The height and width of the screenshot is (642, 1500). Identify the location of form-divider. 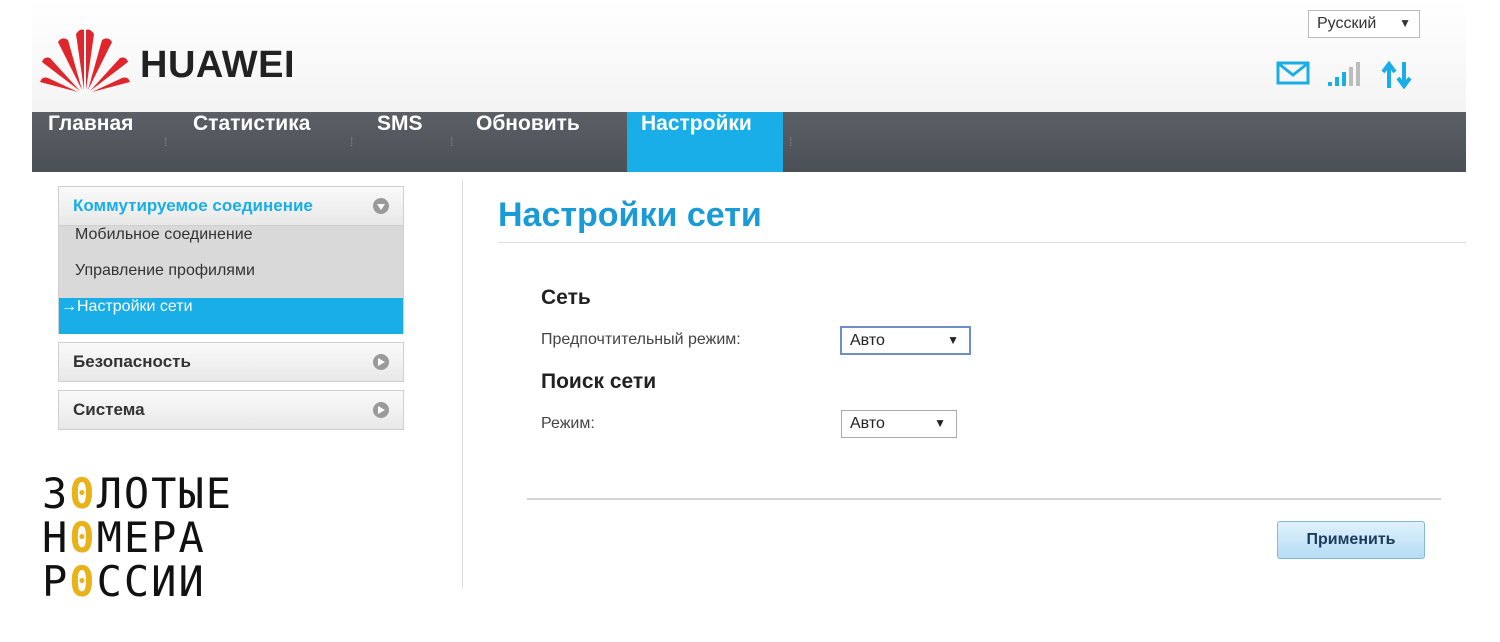
(984, 499).